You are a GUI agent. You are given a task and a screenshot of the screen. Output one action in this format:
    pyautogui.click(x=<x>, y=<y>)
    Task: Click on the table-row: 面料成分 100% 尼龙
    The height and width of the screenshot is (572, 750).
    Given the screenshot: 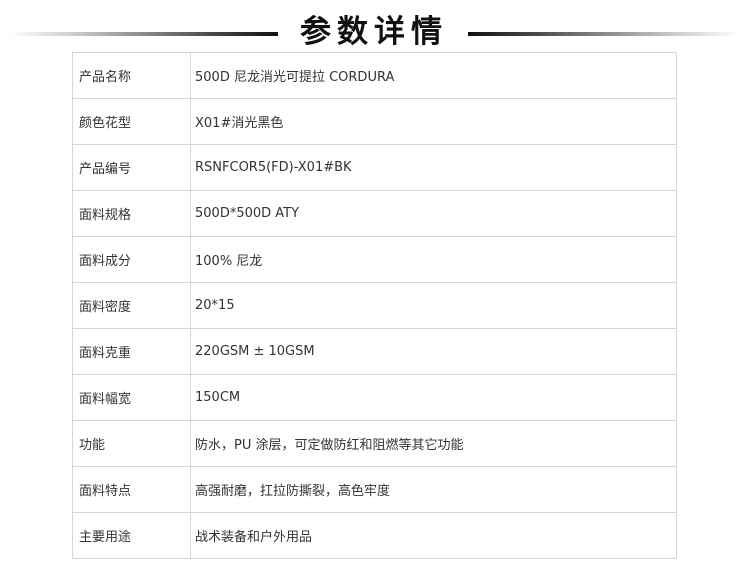 What is the action you would take?
    pyautogui.click(x=374, y=259)
    